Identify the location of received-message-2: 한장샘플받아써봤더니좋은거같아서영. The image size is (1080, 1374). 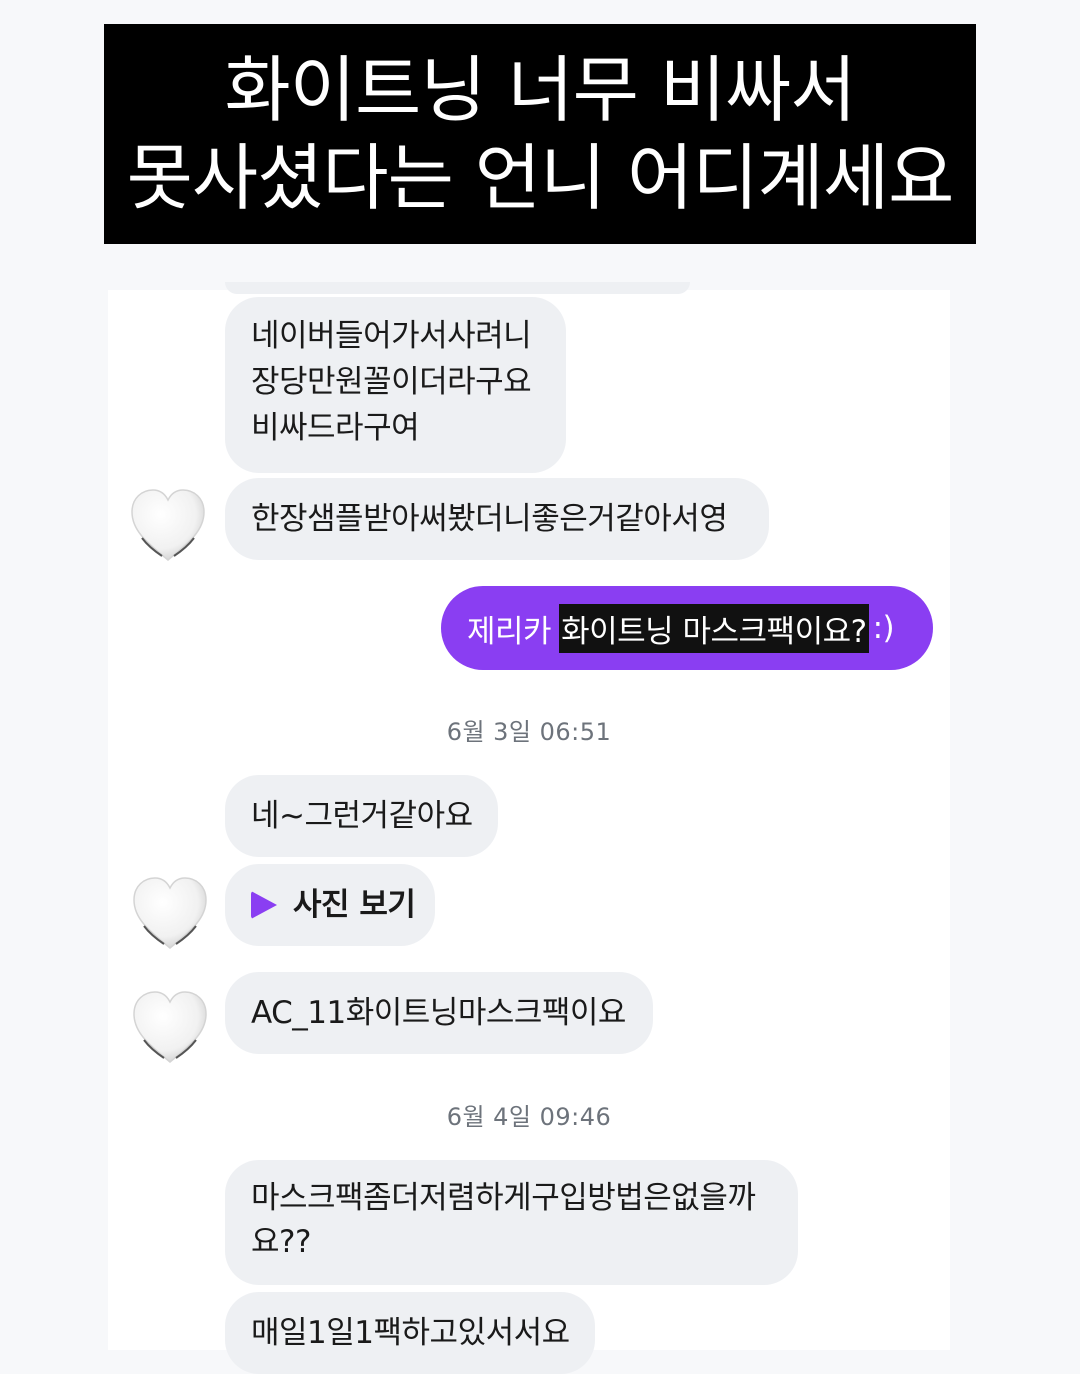
(497, 519).